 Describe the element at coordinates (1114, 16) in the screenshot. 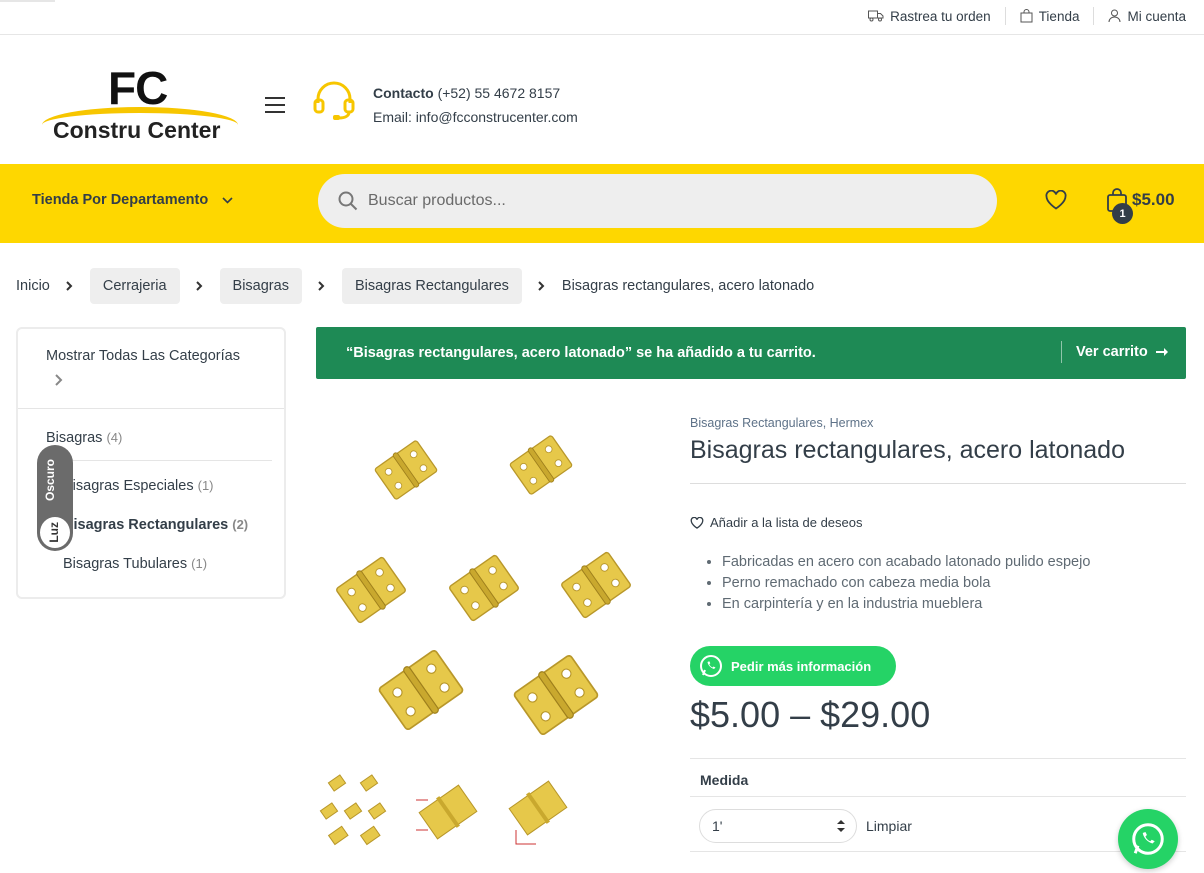

I see `user-icon` at that location.